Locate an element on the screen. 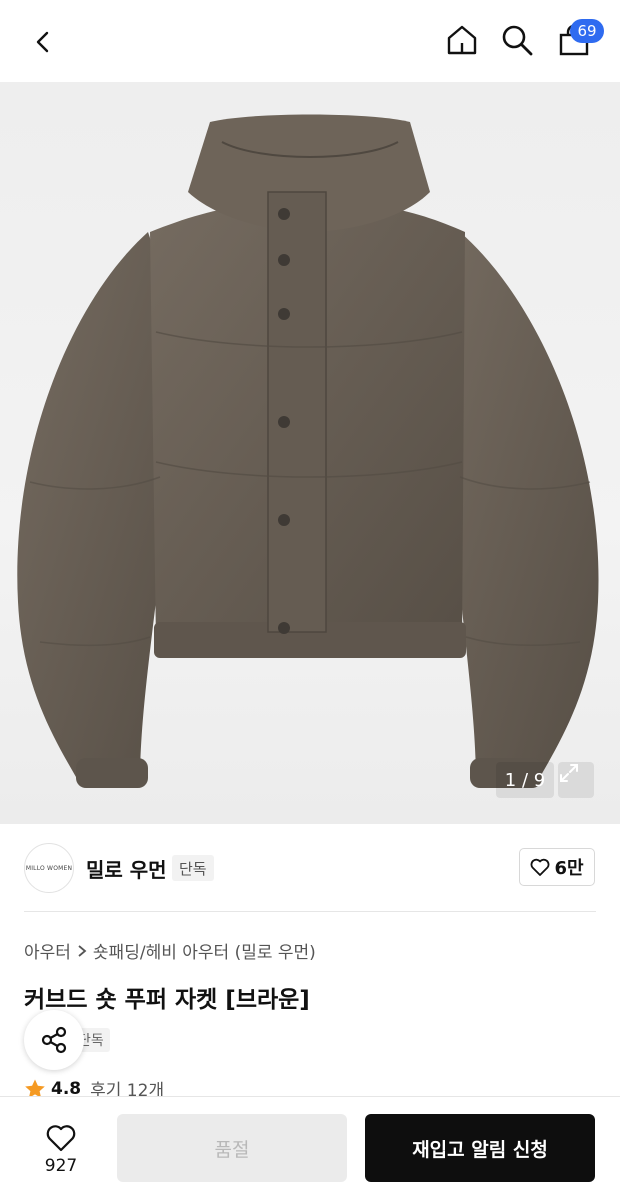 The width and height of the screenshot is (620, 1200). share-icon is located at coordinates (54, 1040).